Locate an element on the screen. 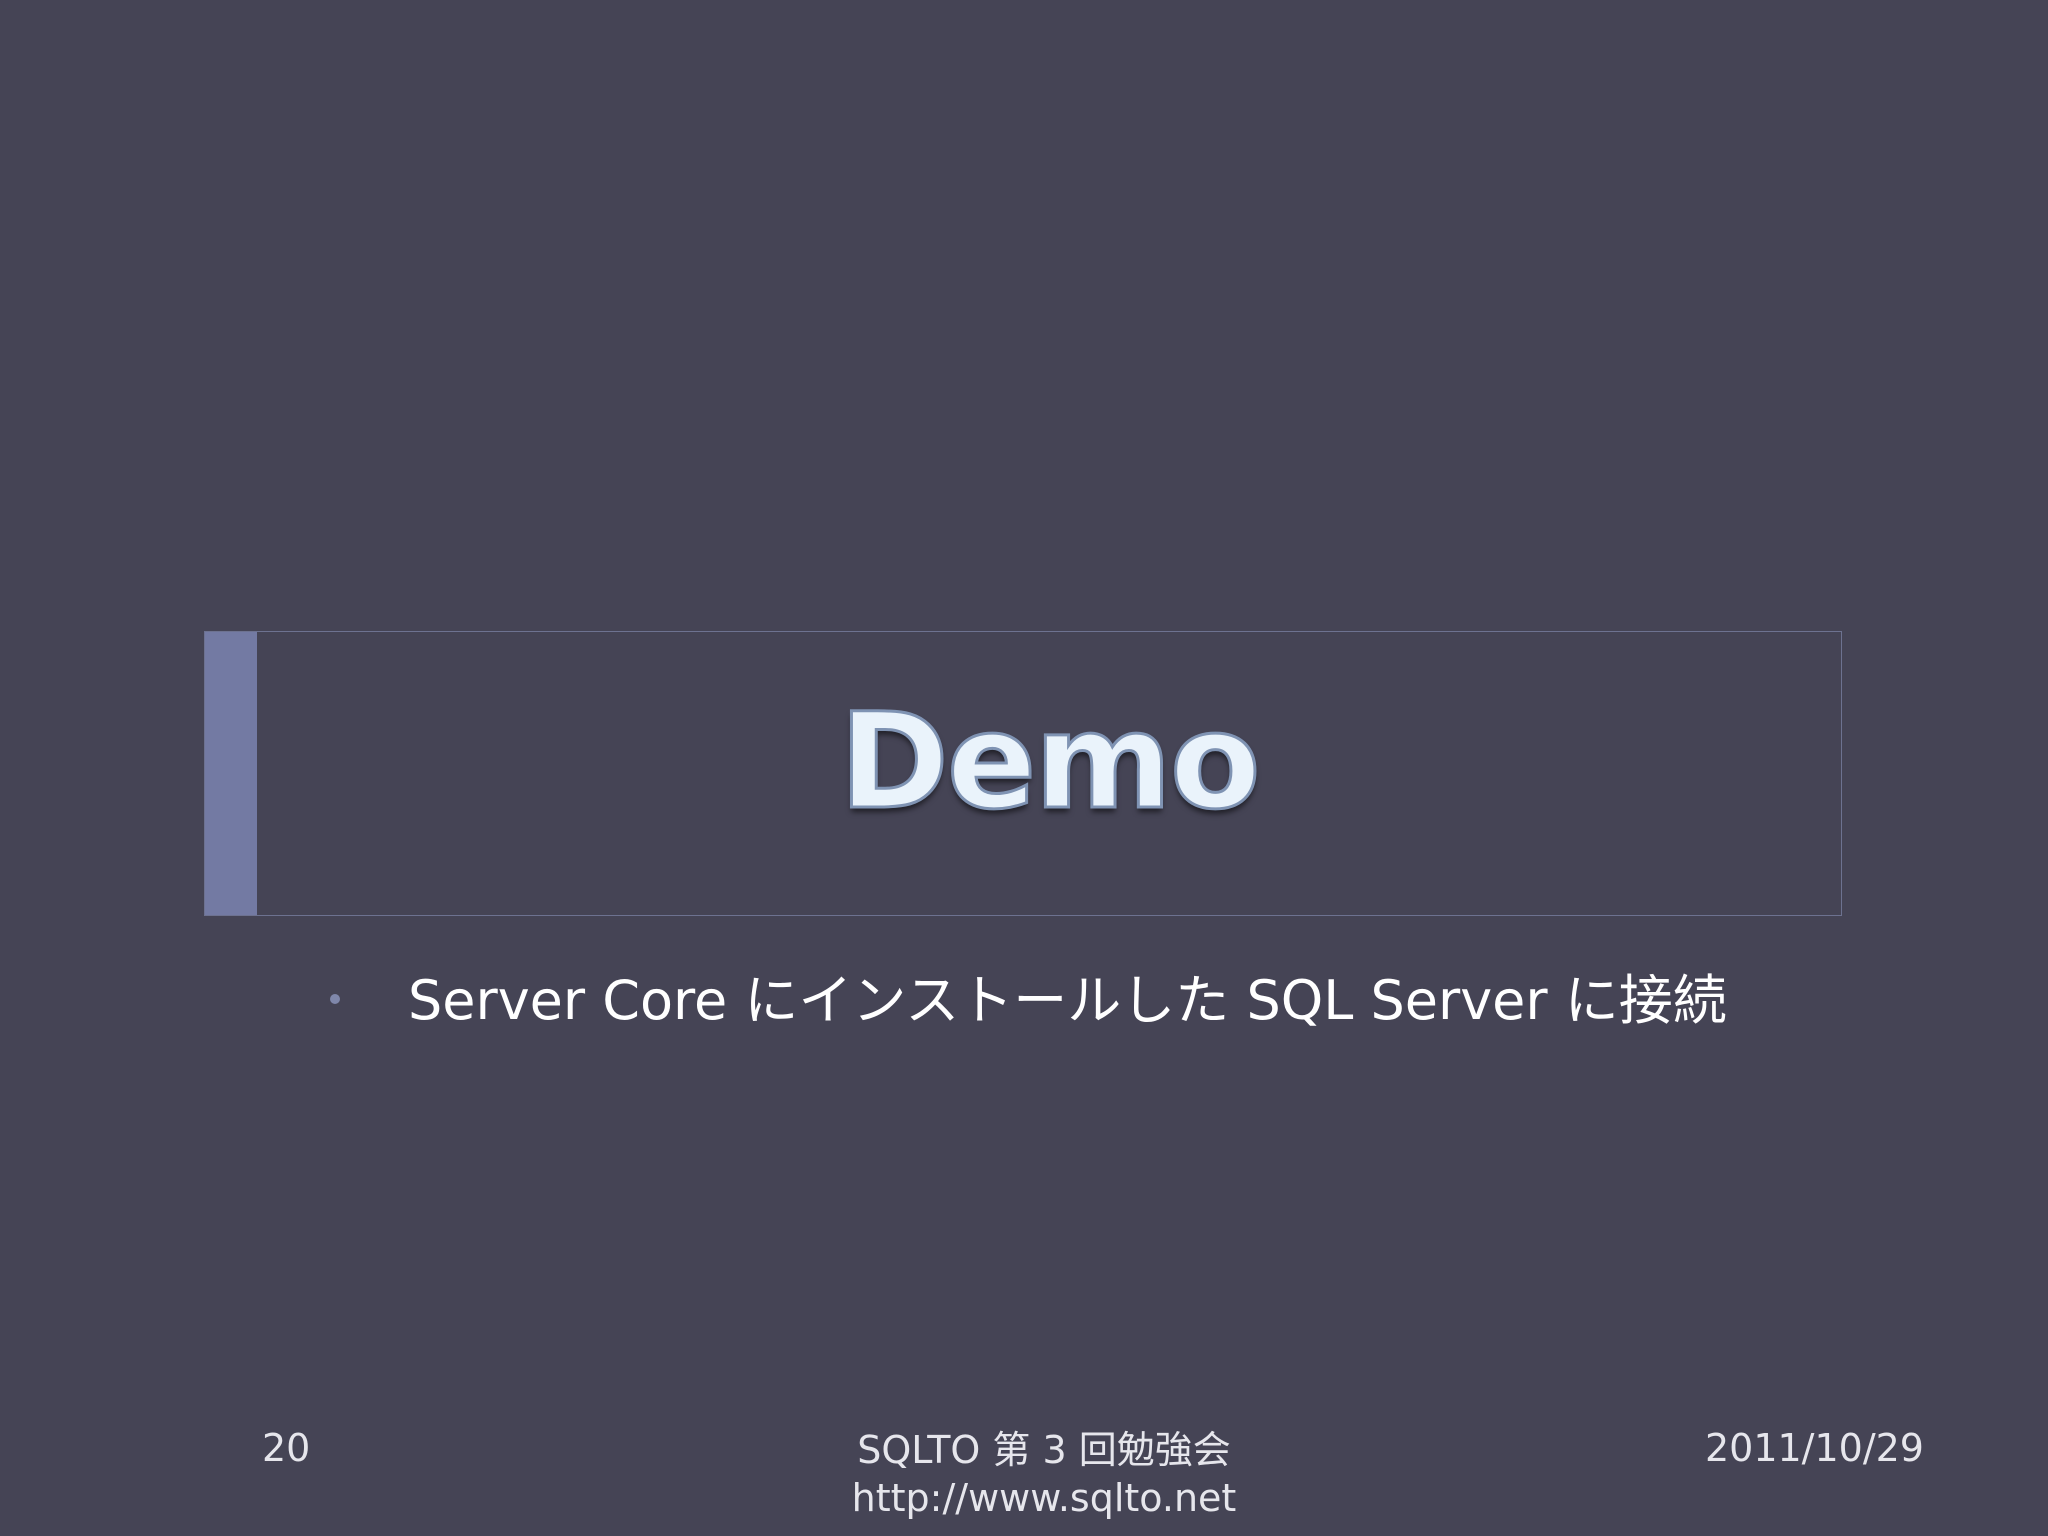  bullet-dot-icon is located at coordinates (335, 999).